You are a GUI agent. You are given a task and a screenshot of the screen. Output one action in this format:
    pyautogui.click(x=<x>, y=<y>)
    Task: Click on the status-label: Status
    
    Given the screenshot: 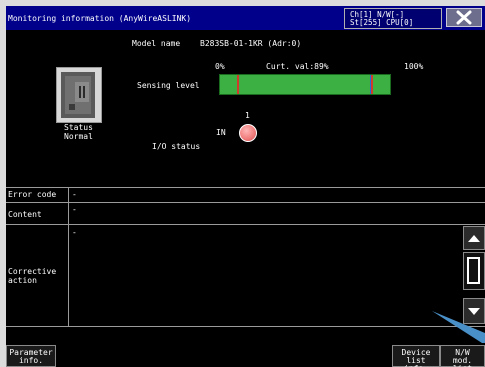 What is the action you would take?
    pyautogui.click(x=78, y=127)
    